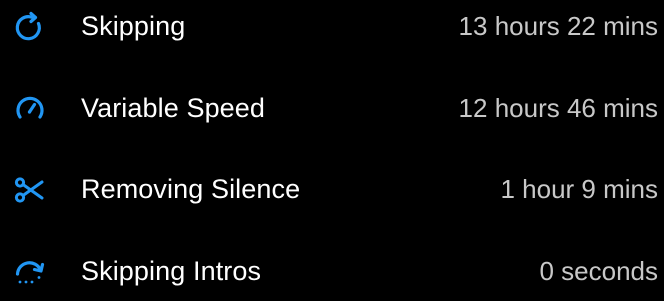 The width and height of the screenshot is (664, 301). I want to click on stat-label: Skipping, so click(133, 25).